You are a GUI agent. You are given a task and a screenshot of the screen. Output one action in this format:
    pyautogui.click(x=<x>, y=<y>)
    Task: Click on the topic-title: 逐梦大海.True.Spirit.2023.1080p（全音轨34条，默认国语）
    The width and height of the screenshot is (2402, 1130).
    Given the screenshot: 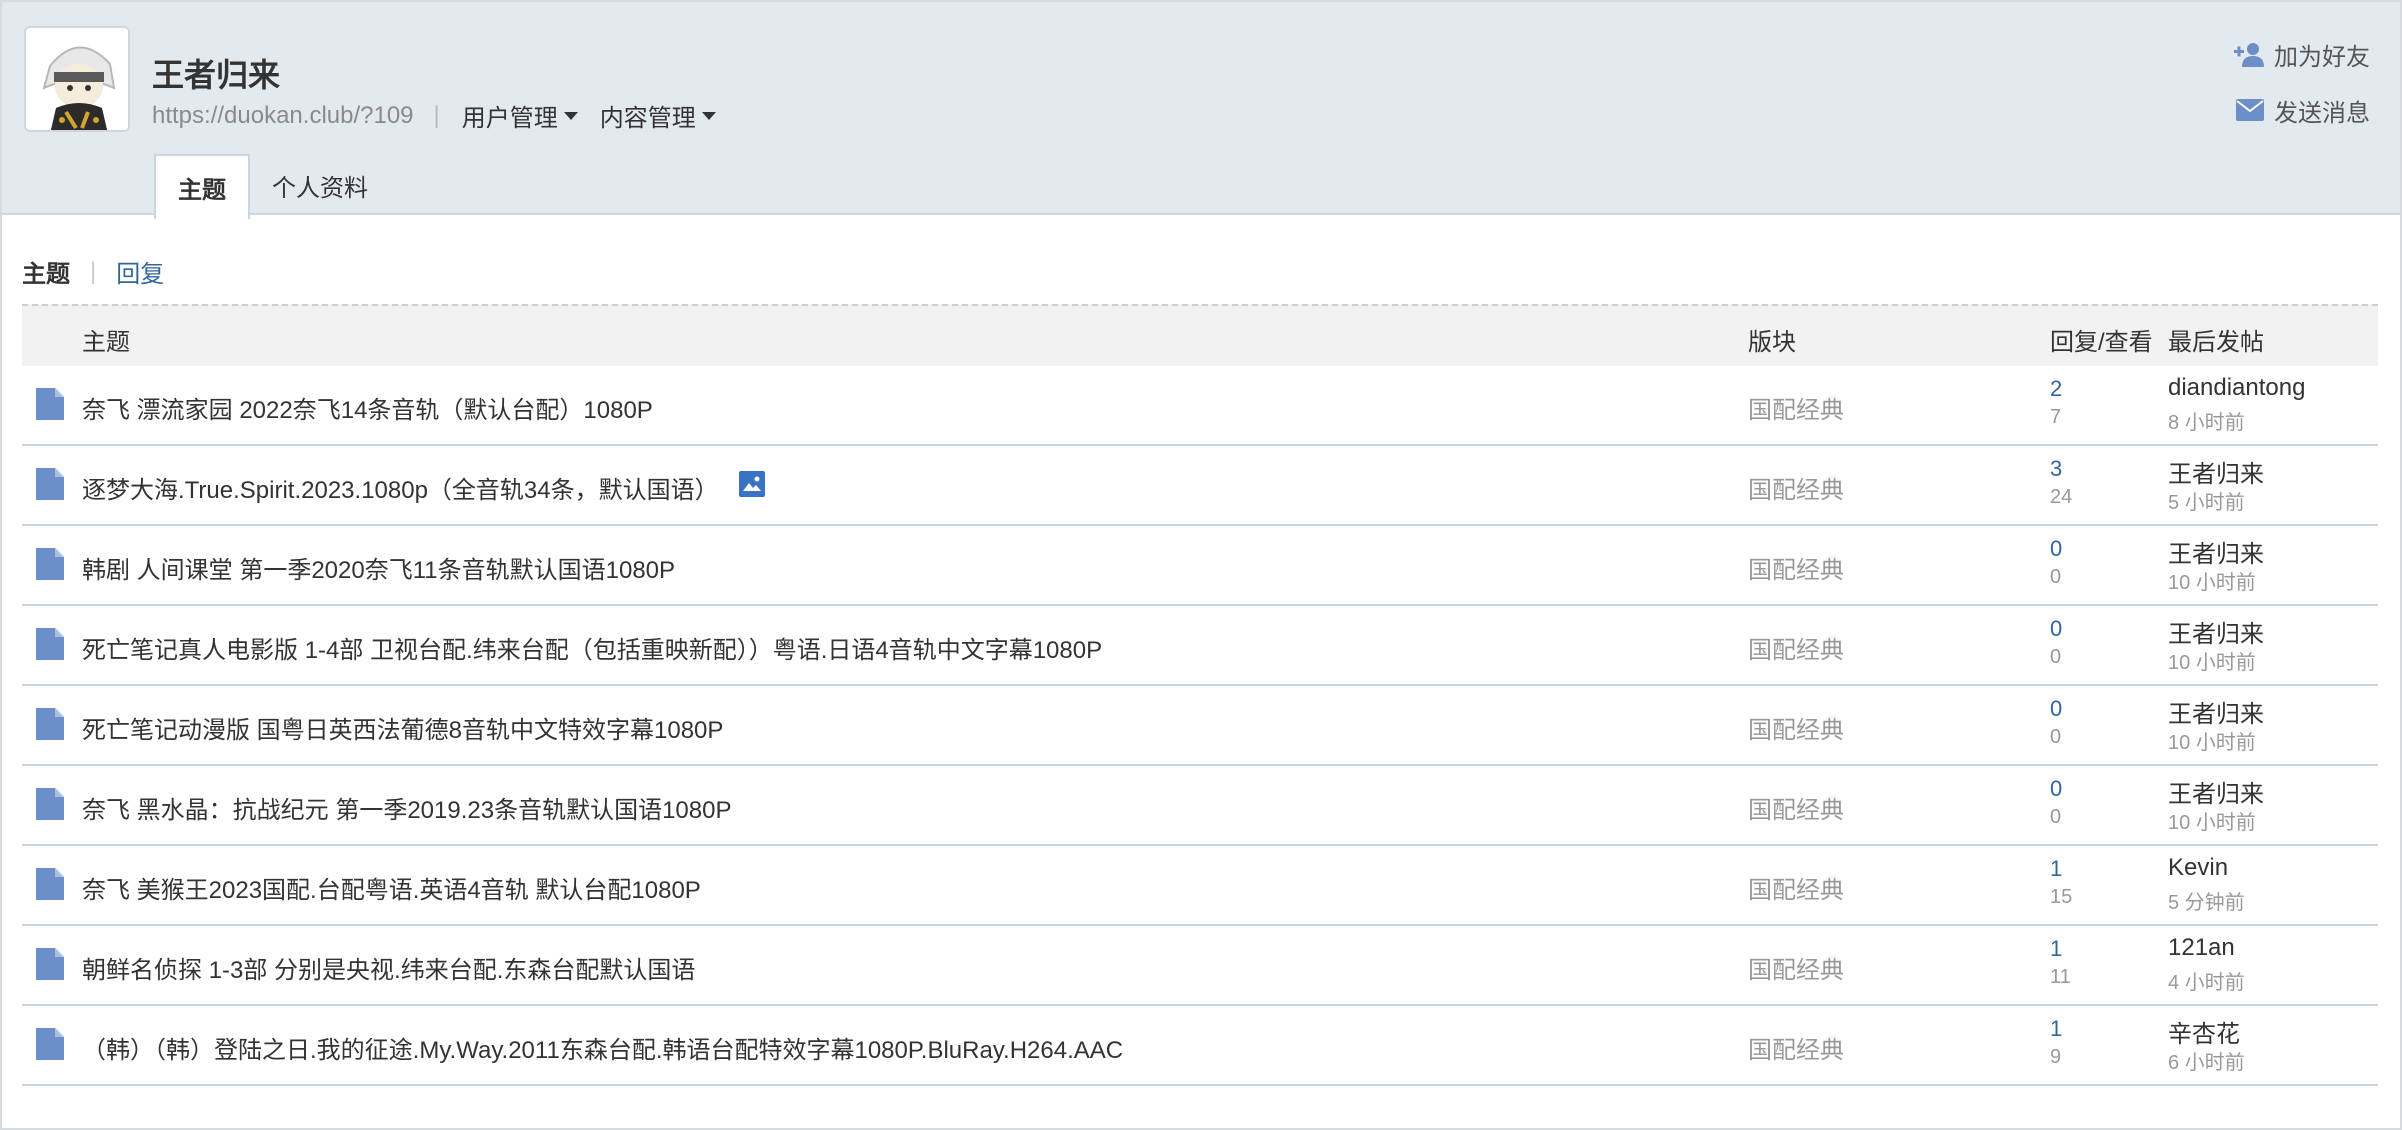 What is the action you would take?
    pyautogui.click(x=423, y=487)
    